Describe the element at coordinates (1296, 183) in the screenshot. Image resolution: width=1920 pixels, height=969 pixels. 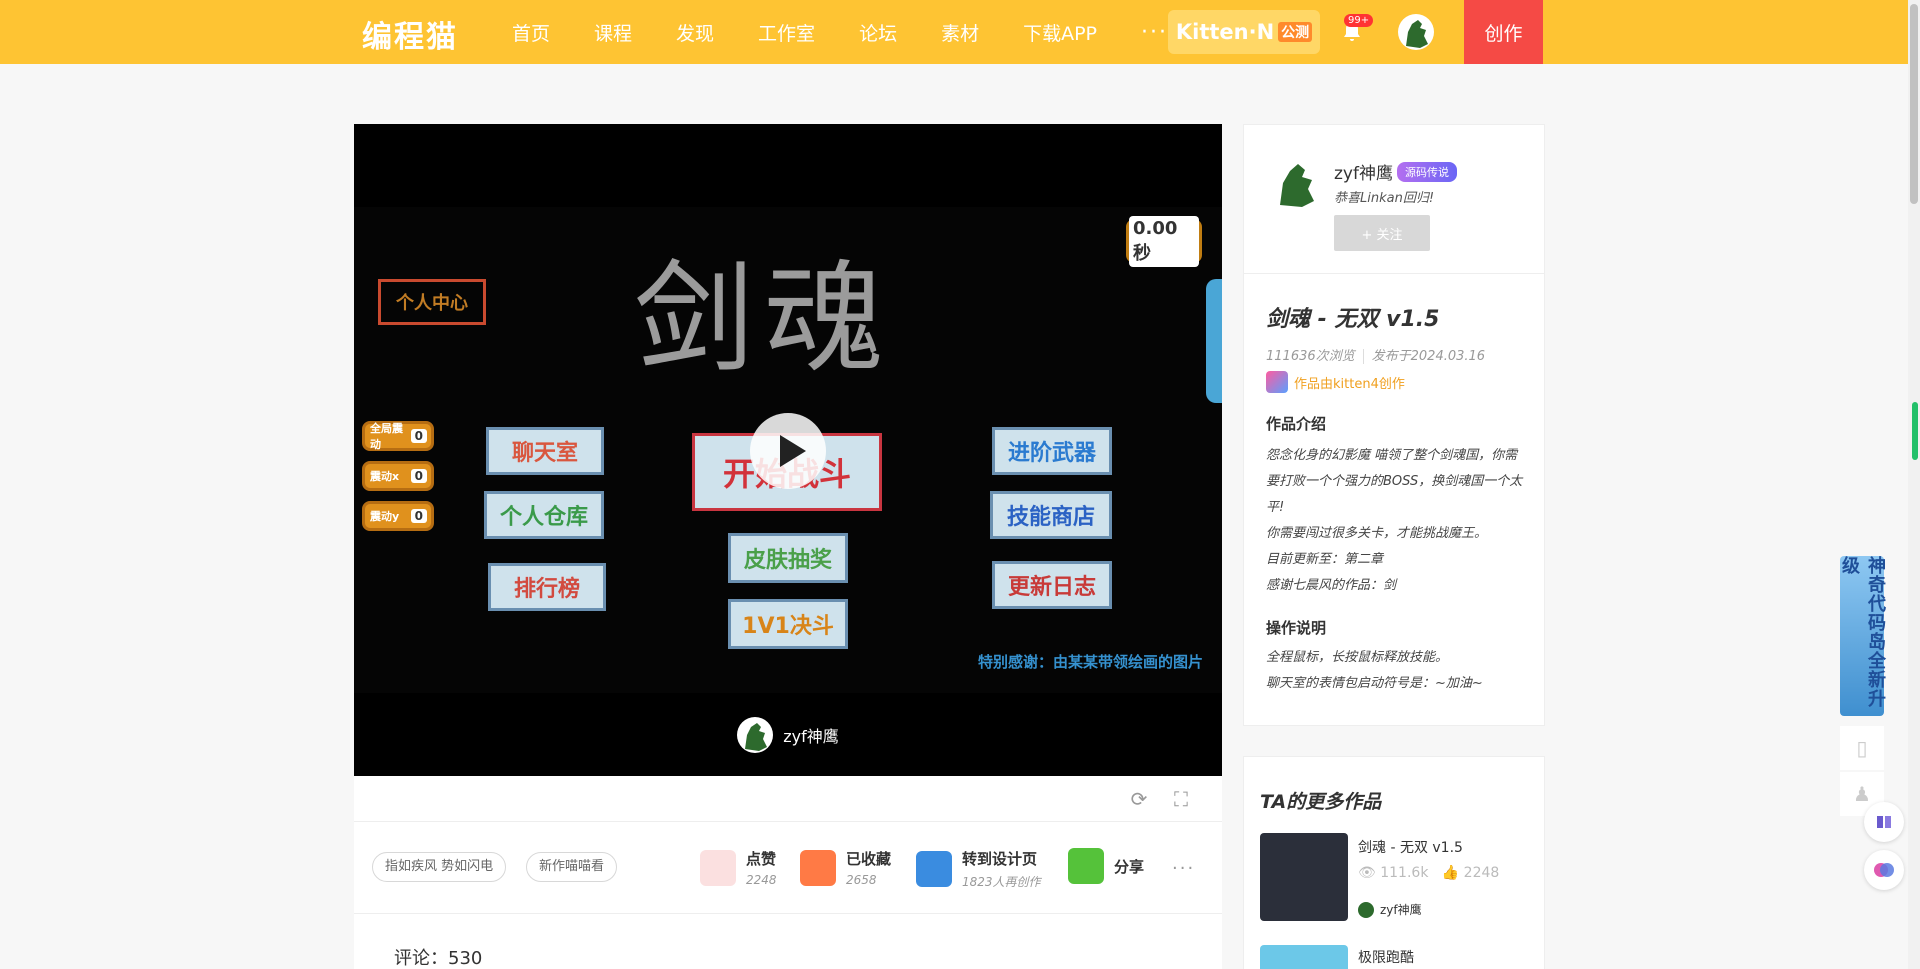
I see `author-card-avatar` at that location.